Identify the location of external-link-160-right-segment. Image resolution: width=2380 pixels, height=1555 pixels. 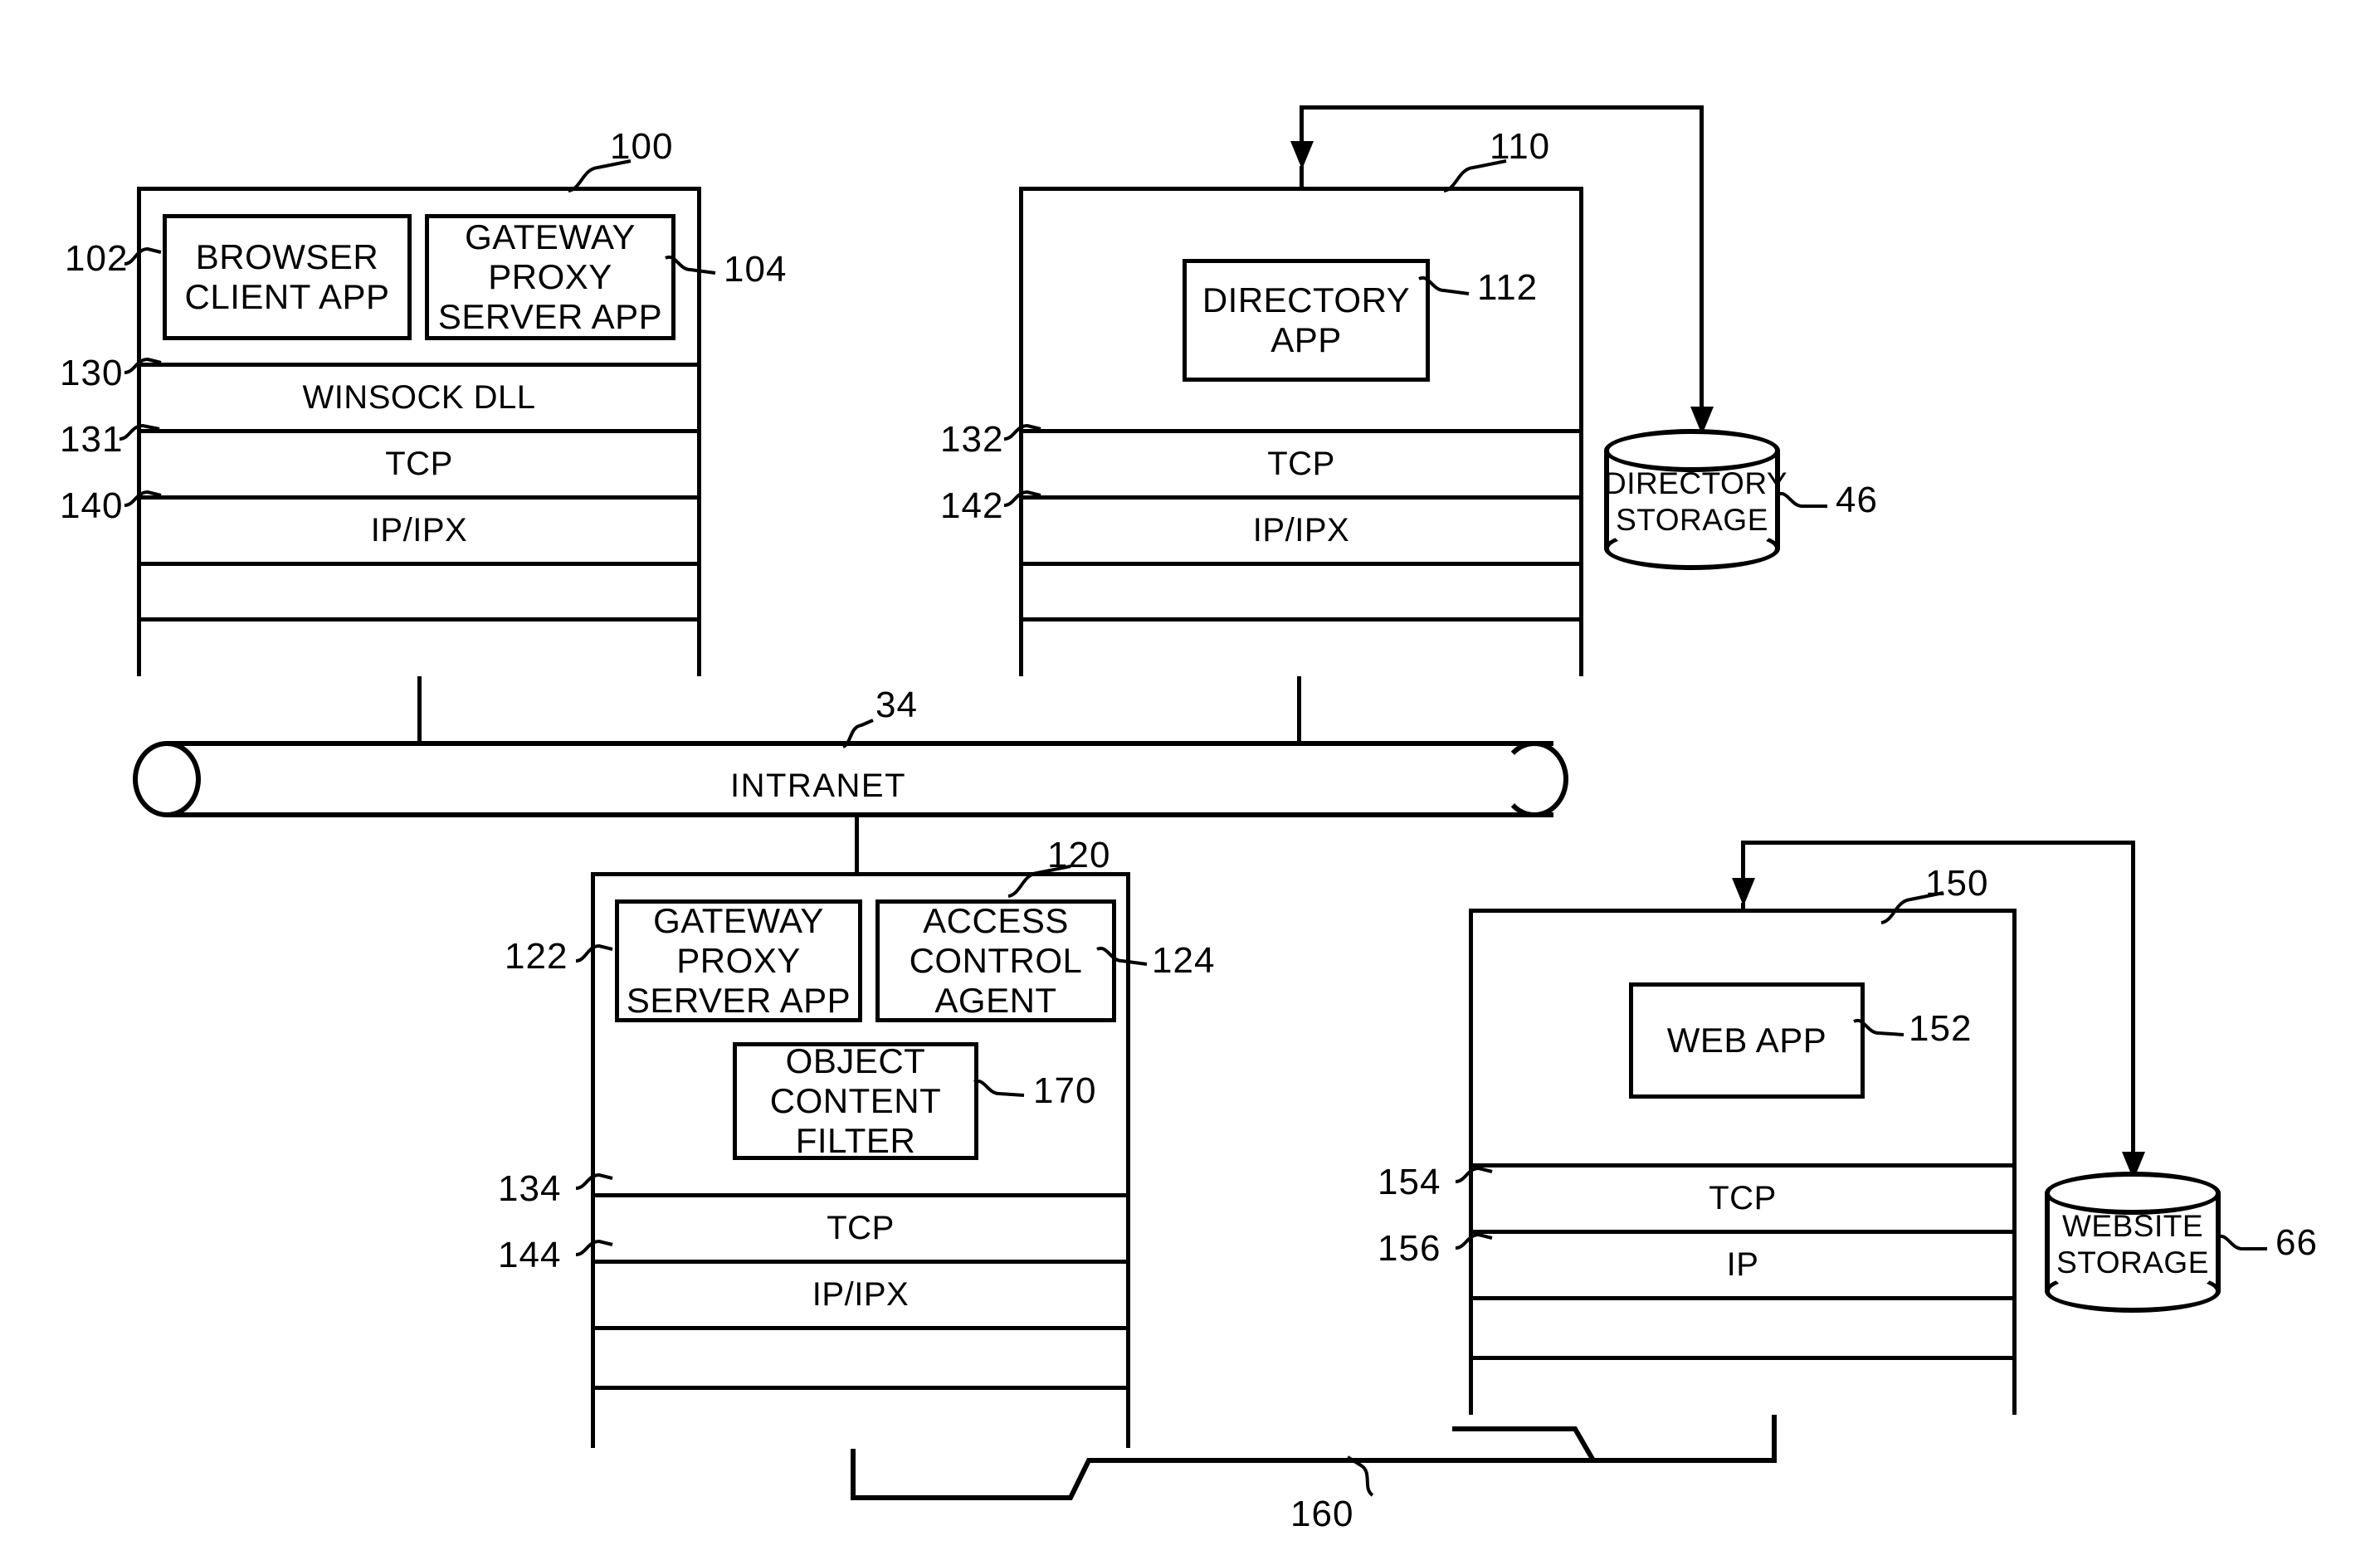
(1614, 1439).